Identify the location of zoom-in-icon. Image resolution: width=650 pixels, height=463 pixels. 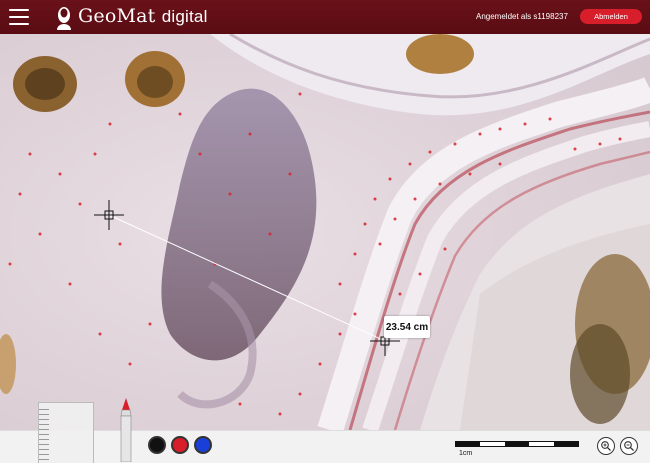
(606, 446).